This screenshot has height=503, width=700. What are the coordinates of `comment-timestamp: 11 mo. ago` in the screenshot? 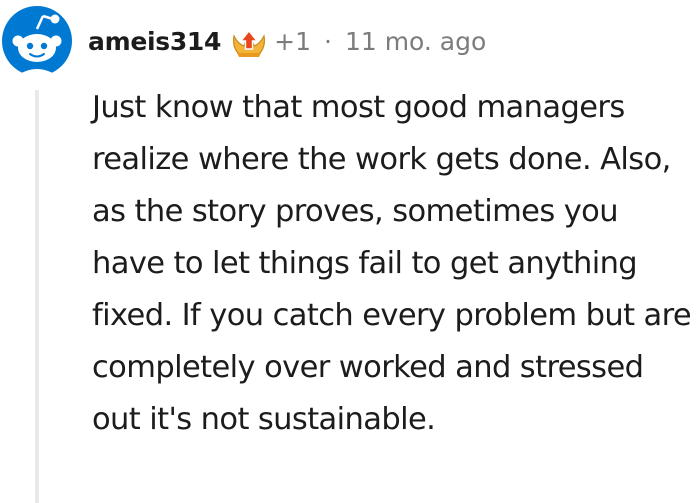 It's located at (415, 41).